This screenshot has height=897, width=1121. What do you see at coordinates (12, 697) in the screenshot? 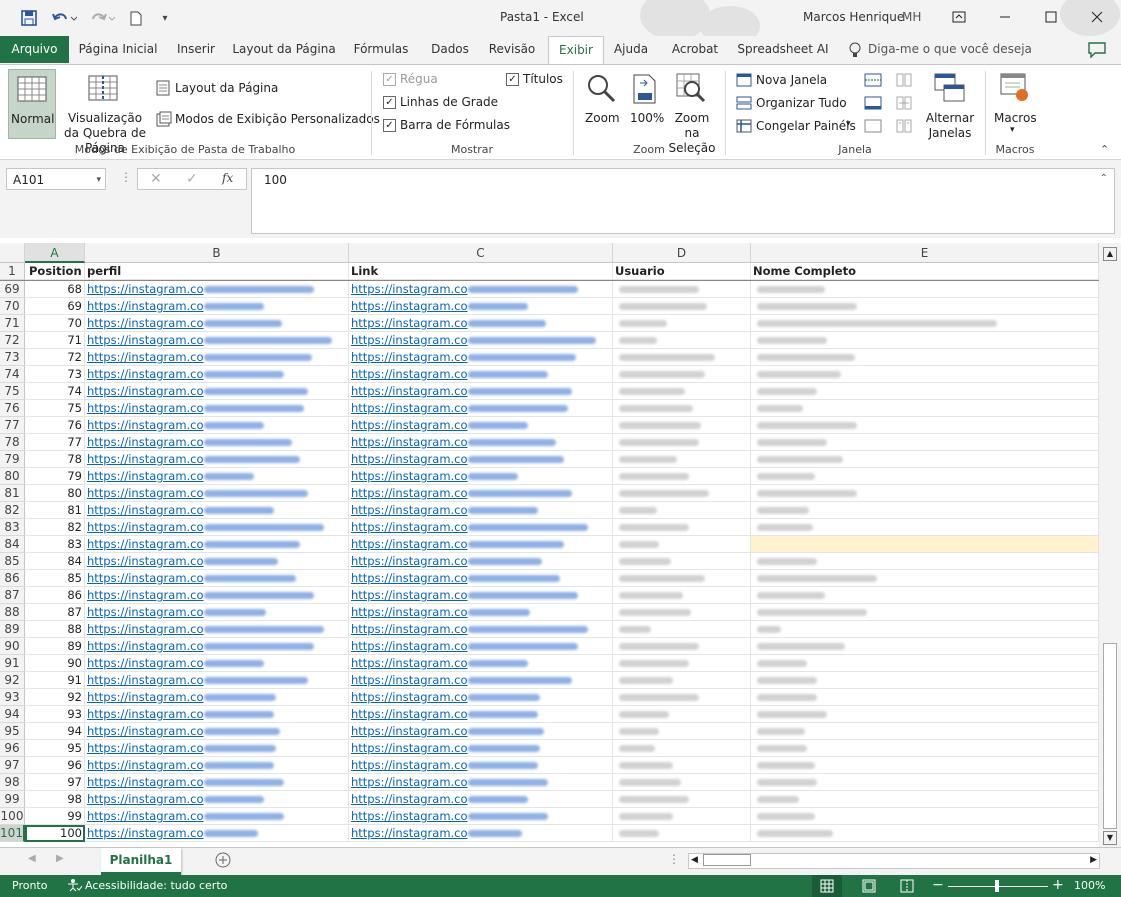
I see `row-header: 93` at bounding box center [12, 697].